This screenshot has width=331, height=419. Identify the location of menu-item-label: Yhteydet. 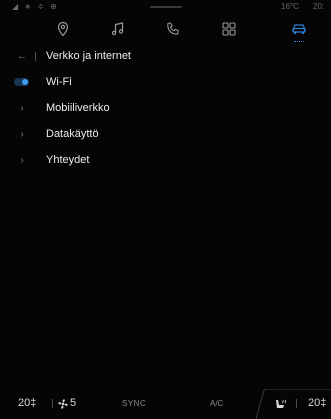
(68, 160).